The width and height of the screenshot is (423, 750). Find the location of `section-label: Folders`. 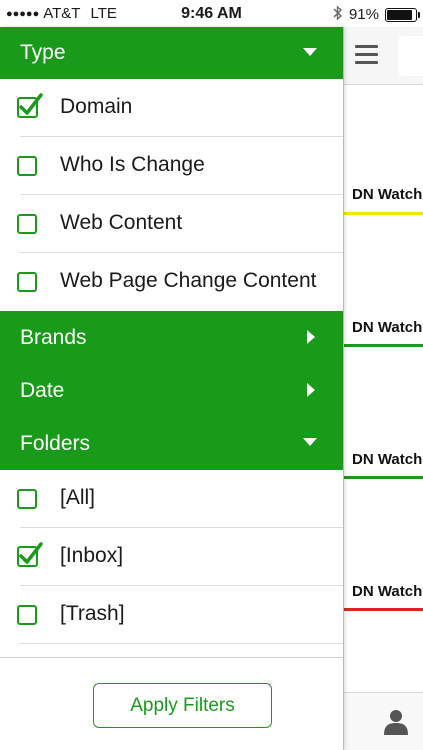

section-label: Folders is located at coordinates (55, 443).